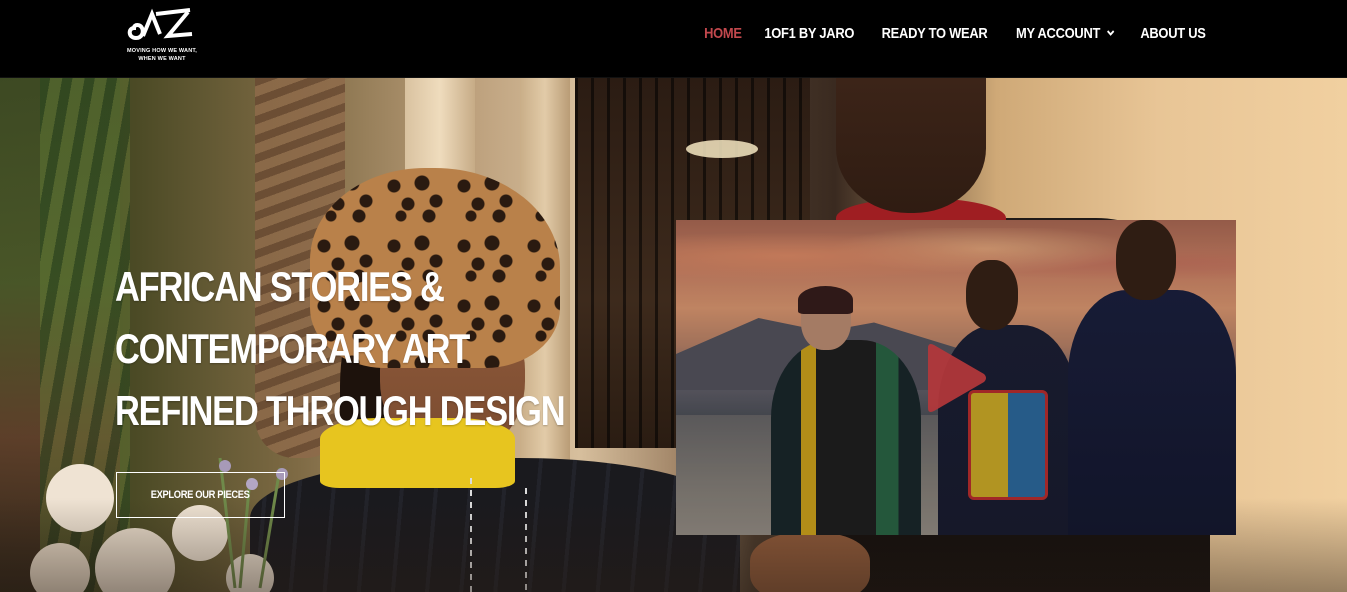 This screenshot has width=1347, height=592. What do you see at coordinates (723, 33) in the screenshot?
I see `nav-item-home: HOME` at bounding box center [723, 33].